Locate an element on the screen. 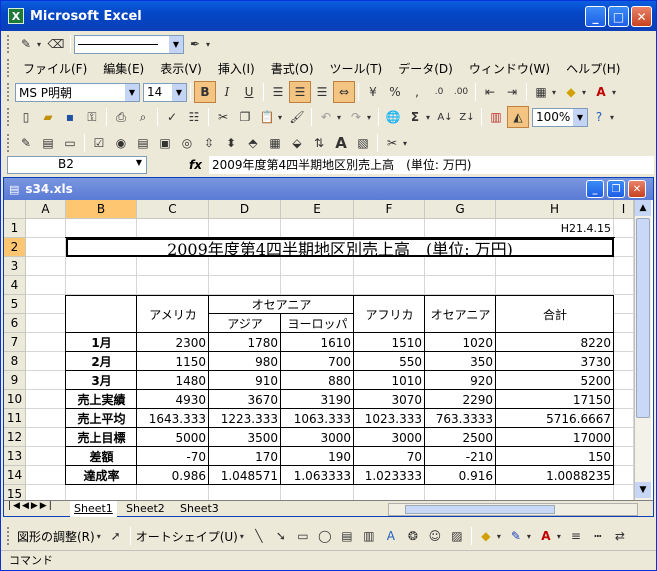  column-header: B is located at coordinates (101, 209).